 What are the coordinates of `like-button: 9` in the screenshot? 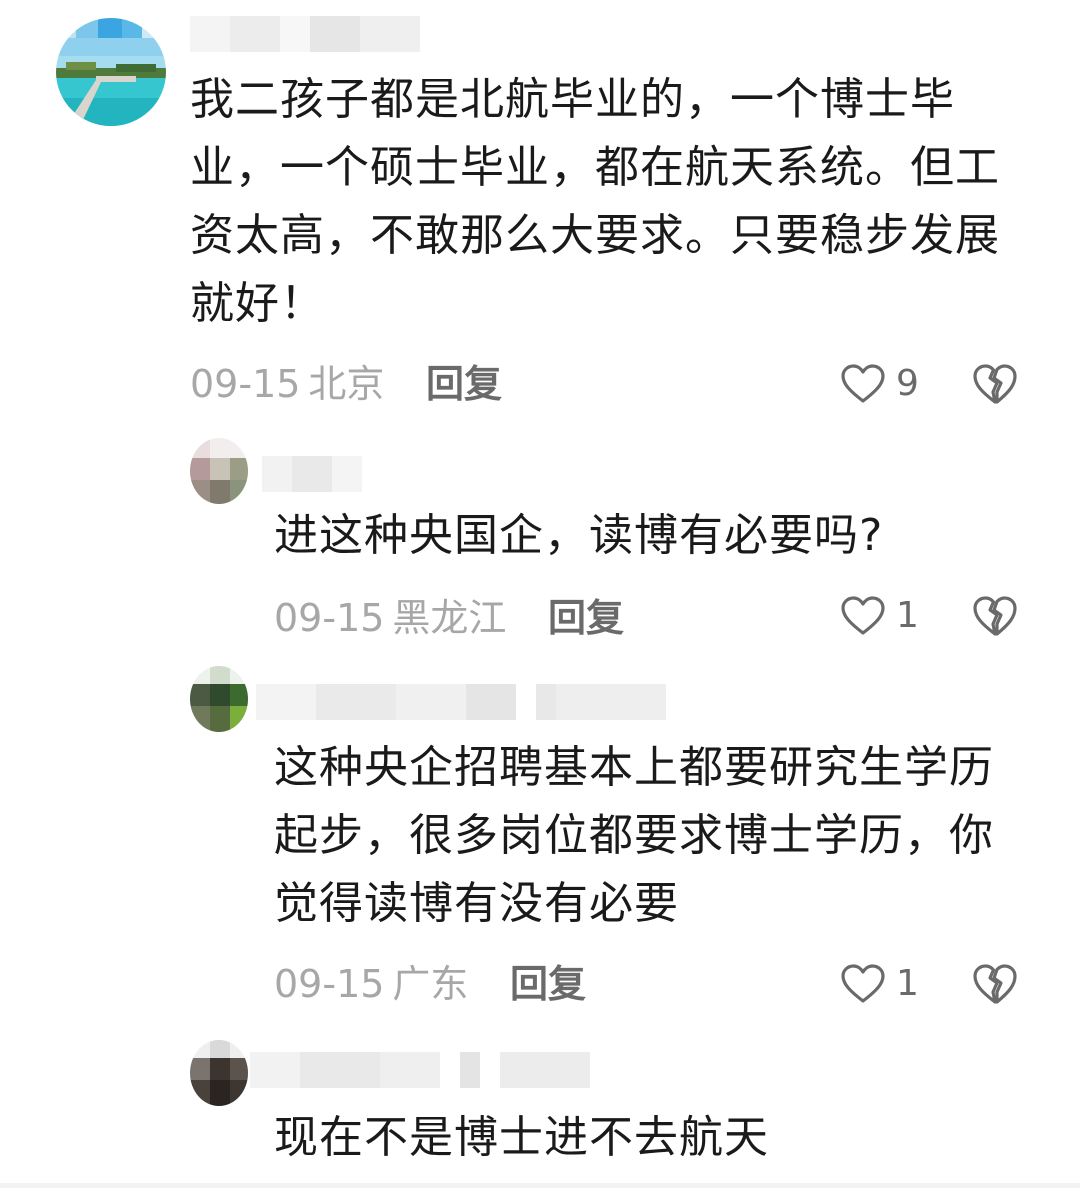 It's located at (879, 384).